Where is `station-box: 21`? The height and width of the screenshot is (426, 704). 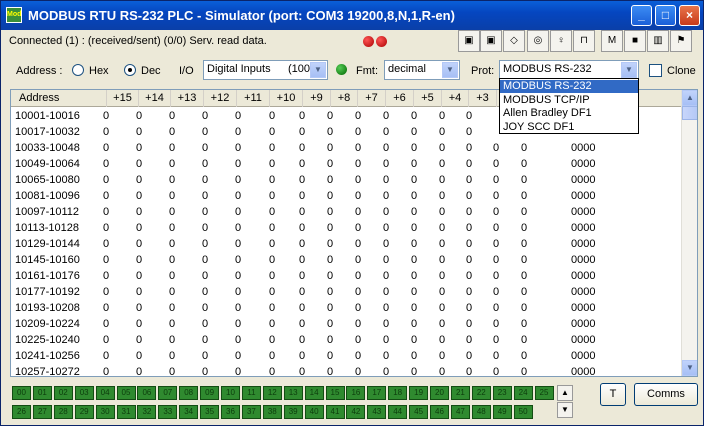
station-box: 21 is located at coordinates (460, 393).